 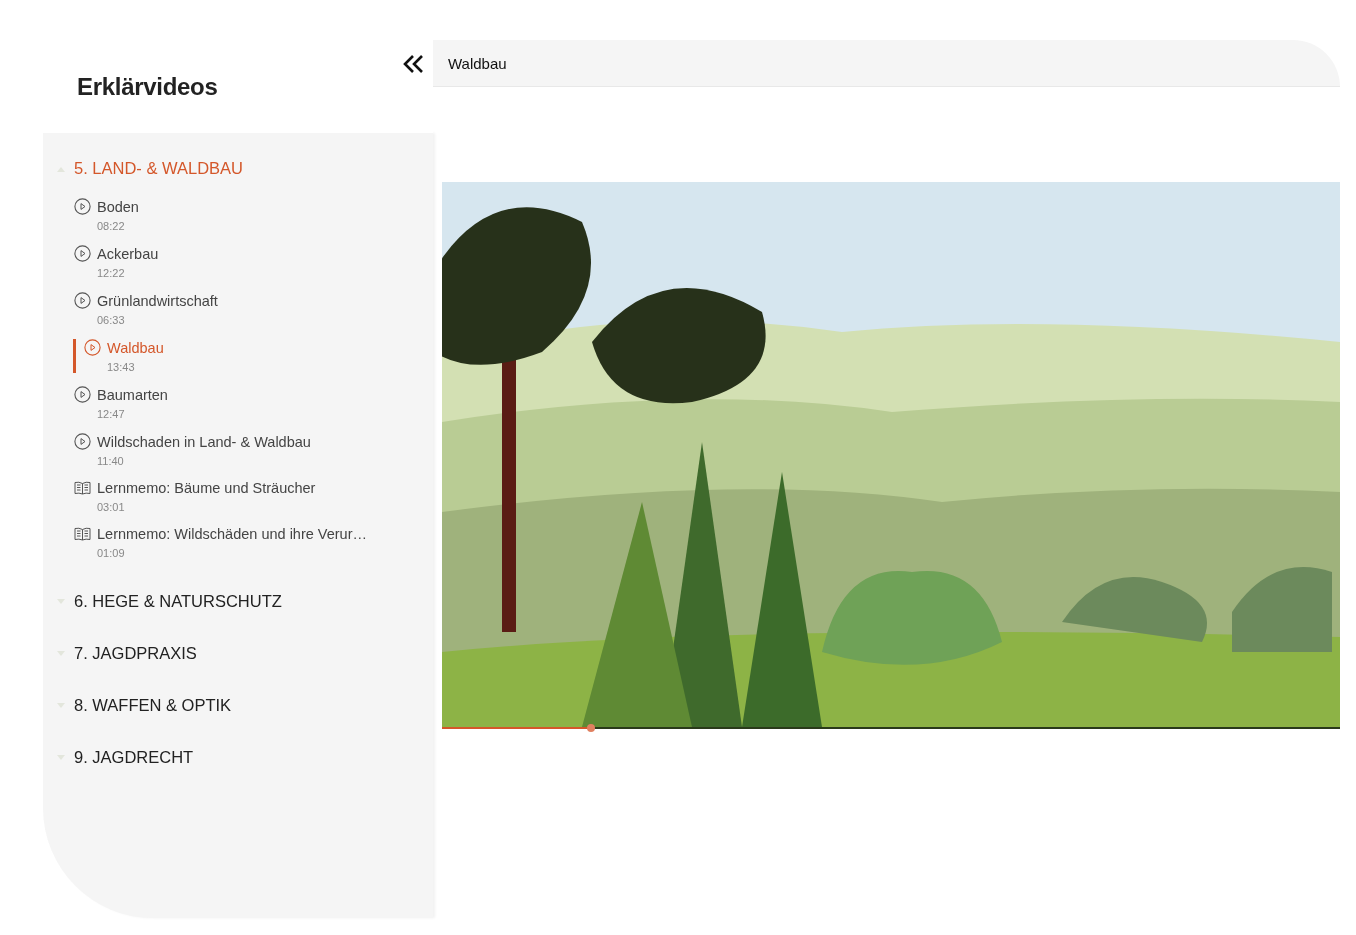 What do you see at coordinates (204, 441) in the screenshot?
I see `lesson-title: Wildschaden in Land- & Waldbau` at bounding box center [204, 441].